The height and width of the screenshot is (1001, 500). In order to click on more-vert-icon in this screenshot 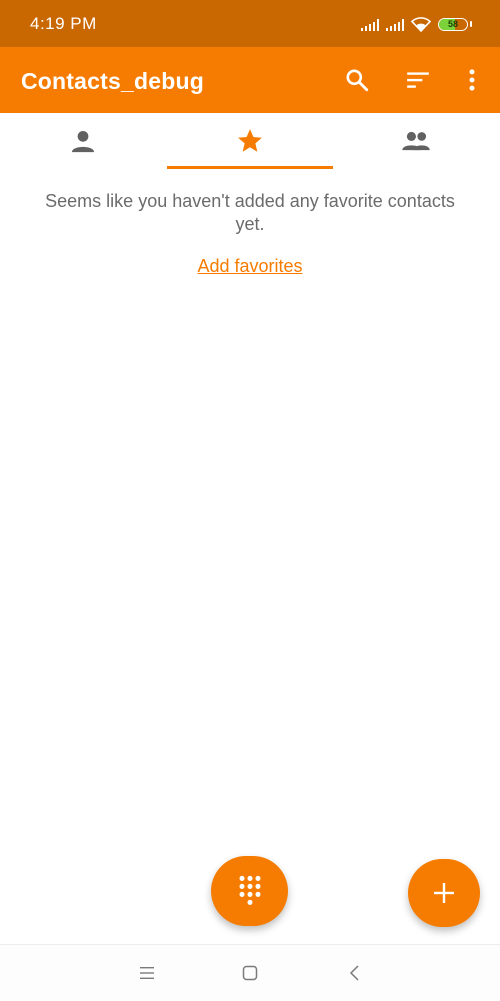, I will do `click(472, 80)`.